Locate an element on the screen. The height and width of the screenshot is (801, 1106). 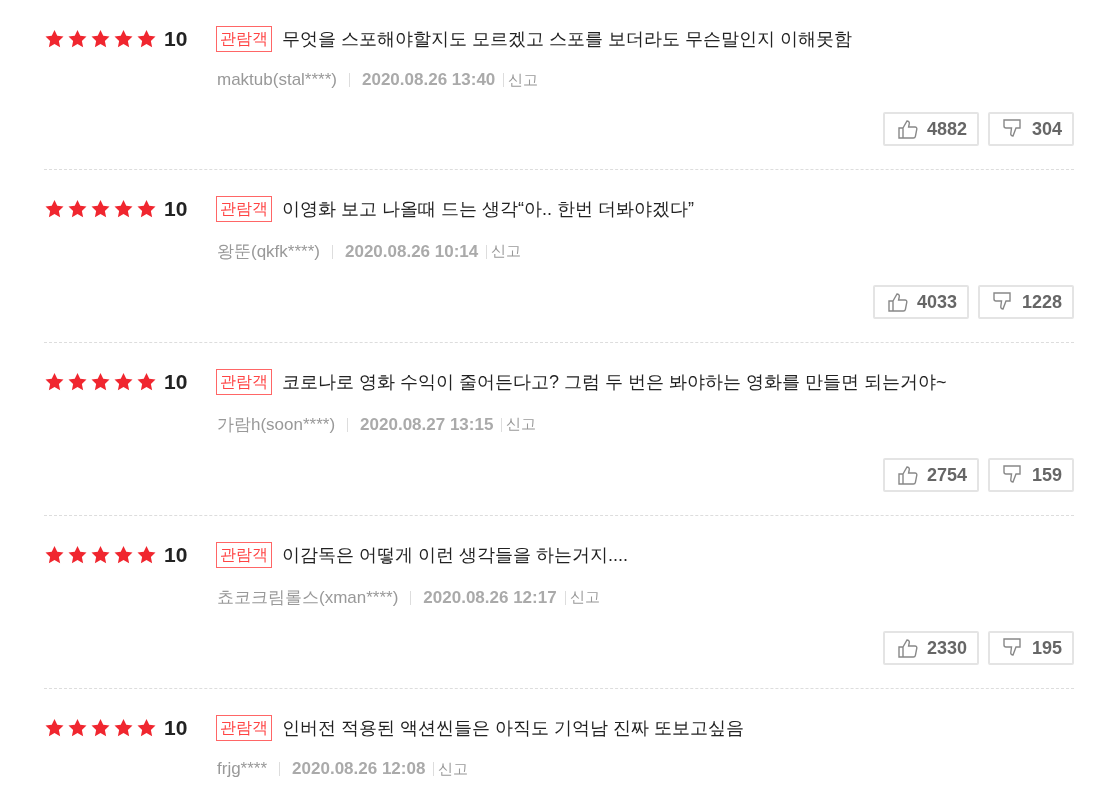
author-name: 가람h(soon****) is located at coordinates (276, 425).